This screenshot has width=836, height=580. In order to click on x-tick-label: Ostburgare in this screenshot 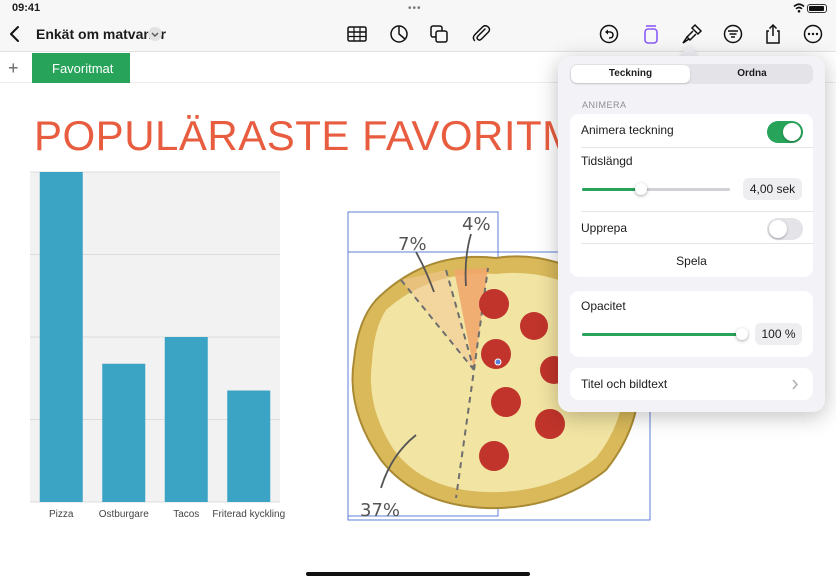, I will do `click(124, 514)`.